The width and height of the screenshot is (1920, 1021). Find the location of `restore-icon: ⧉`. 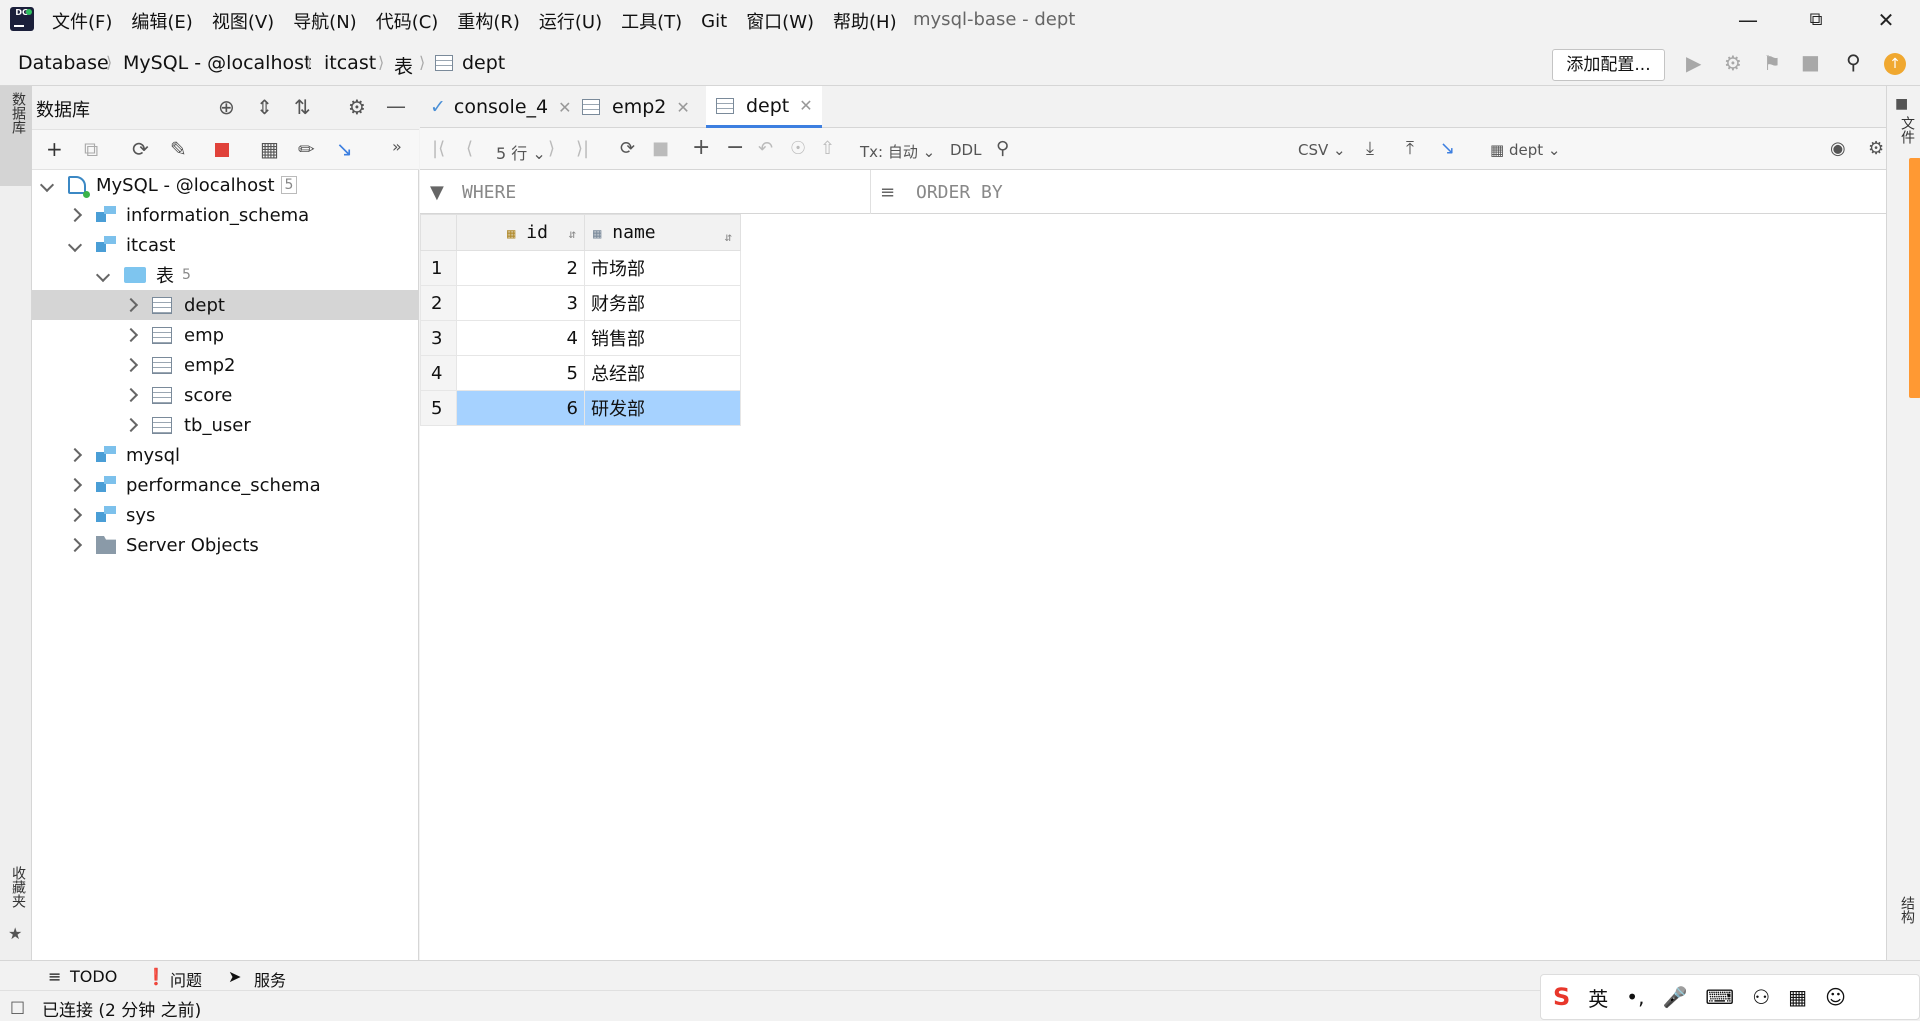

restore-icon: ⧉ is located at coordinates (1816, 20).